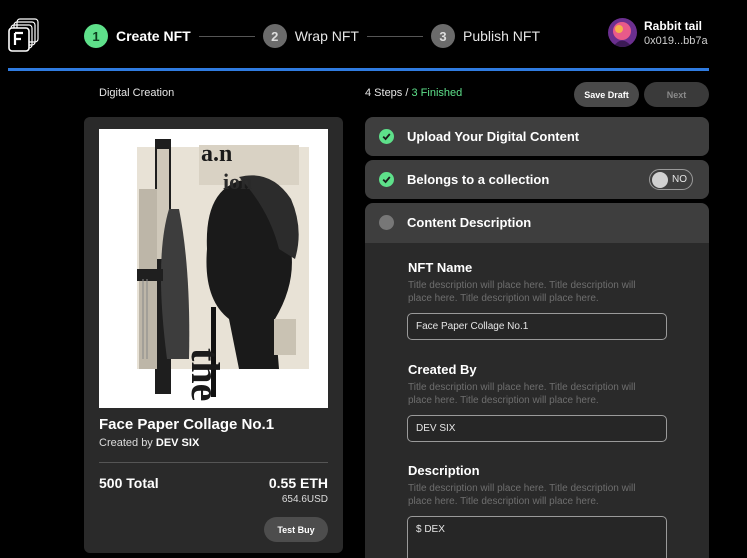 The image size is (747, 558). What do you see at coordinates (537, 428) in the screenshot?
I see `created-by-input` at bounding box center [537, 428].